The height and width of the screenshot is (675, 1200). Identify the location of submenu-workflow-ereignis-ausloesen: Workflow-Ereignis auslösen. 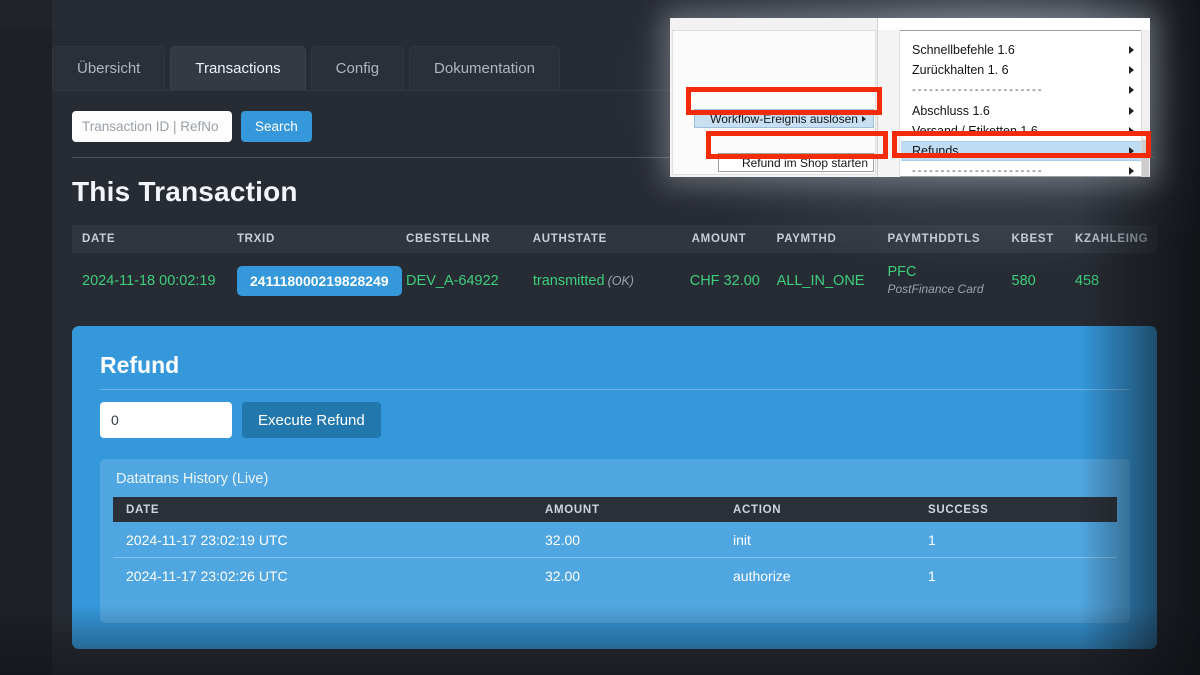
(784, 118).